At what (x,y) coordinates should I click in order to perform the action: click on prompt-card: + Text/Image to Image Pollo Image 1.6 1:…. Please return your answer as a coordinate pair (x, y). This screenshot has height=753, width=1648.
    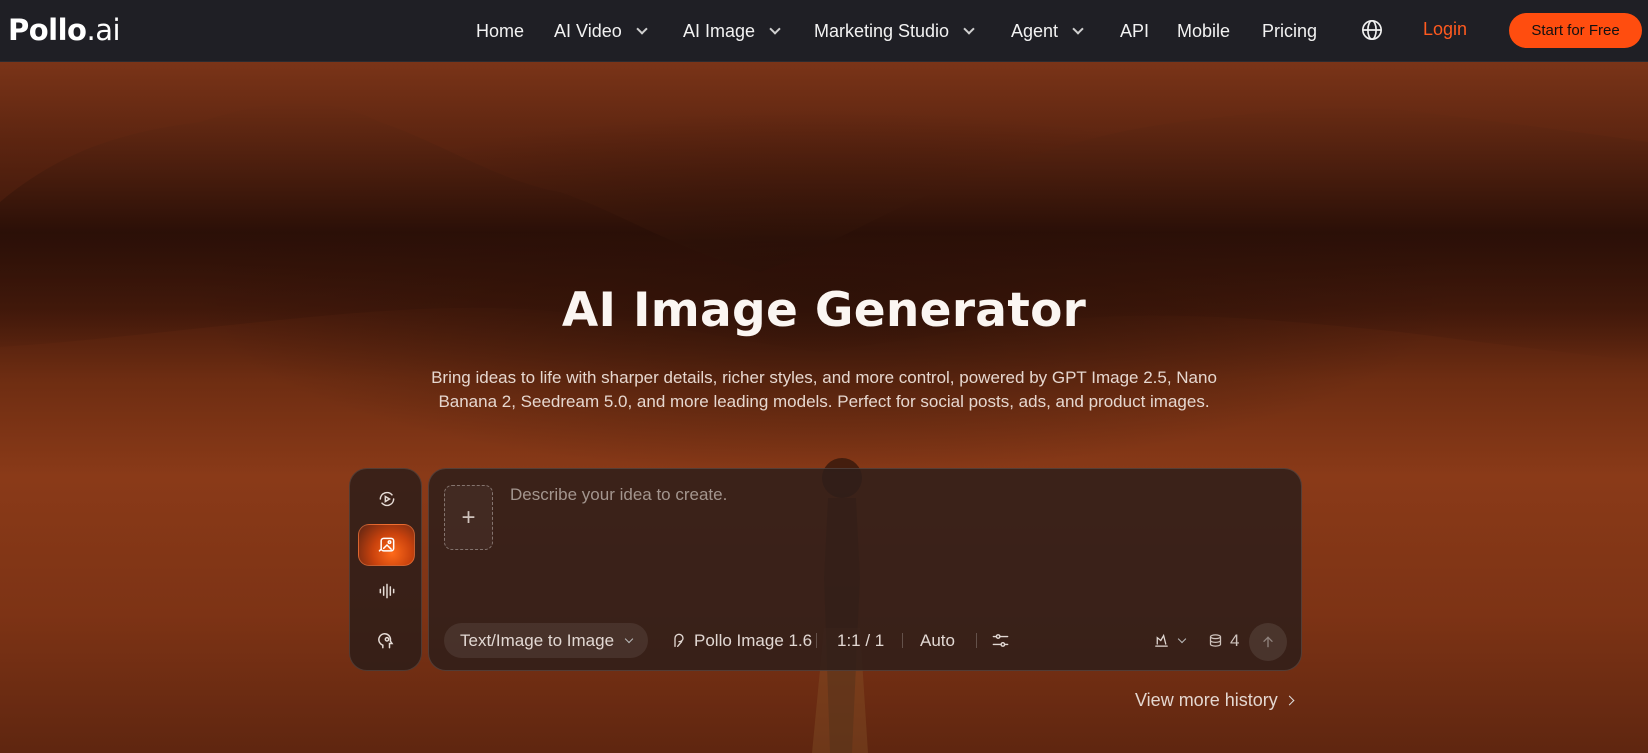
    Looking at the image, I should click on (865, 569).